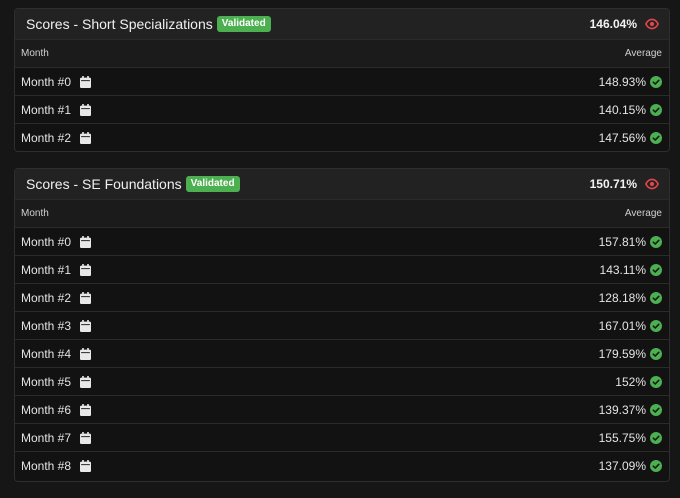  Describe the element at coordinates (46, 381) in the screenshot. I see `month-label: Month #5` at that location.